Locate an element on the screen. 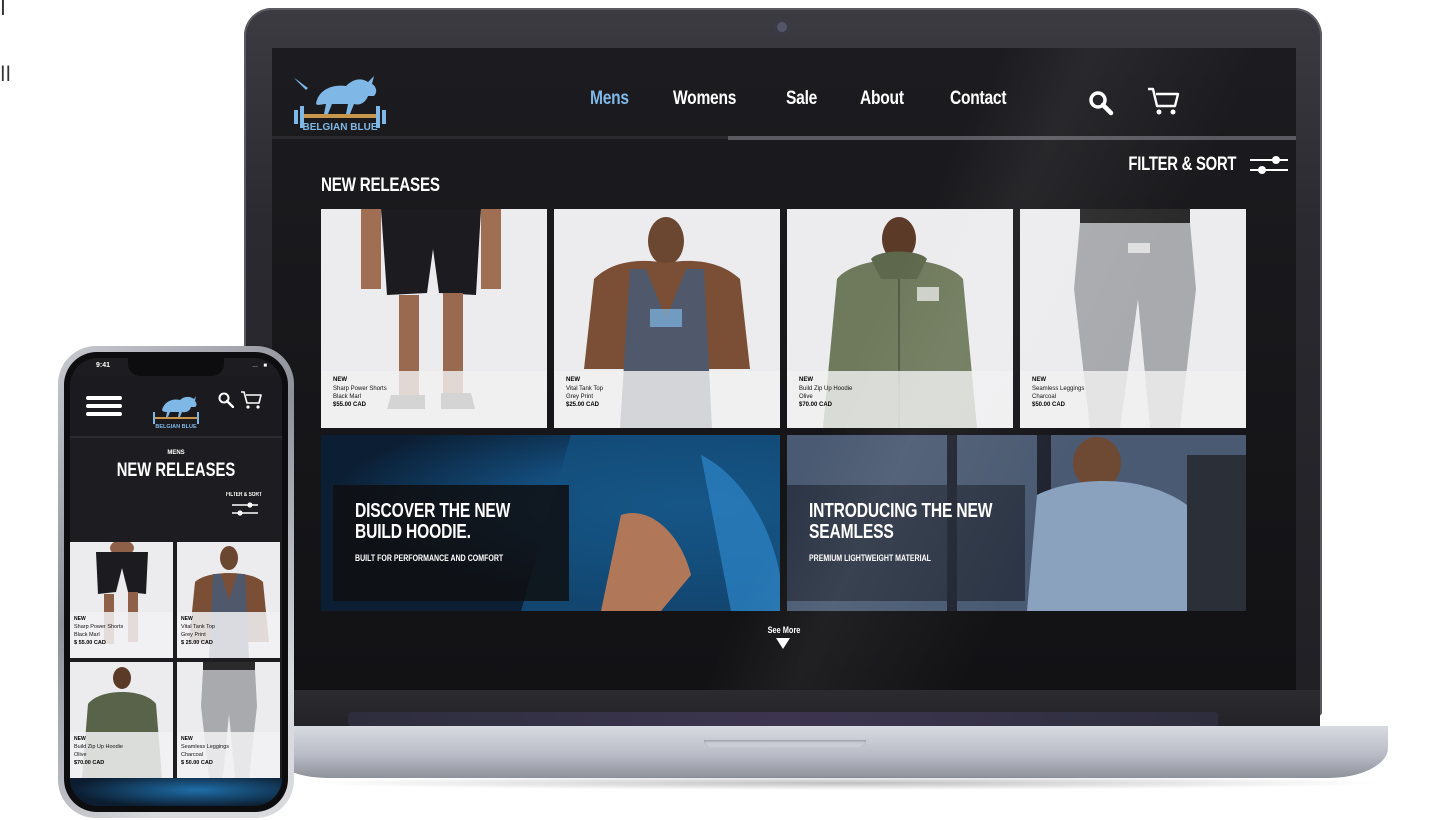 The width and height of the screenshot is (1453, 820). main-nav: Mens Womens Sale About Contact is located at coordinates (804, 99).